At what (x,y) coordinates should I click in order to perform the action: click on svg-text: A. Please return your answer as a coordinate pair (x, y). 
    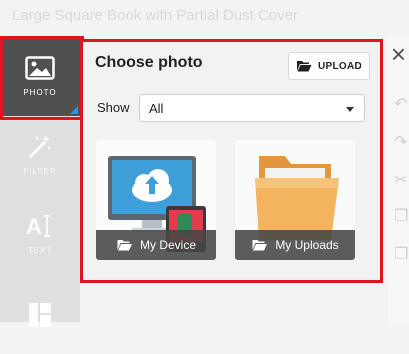
    Looking at the image, I should click on (34, 226).